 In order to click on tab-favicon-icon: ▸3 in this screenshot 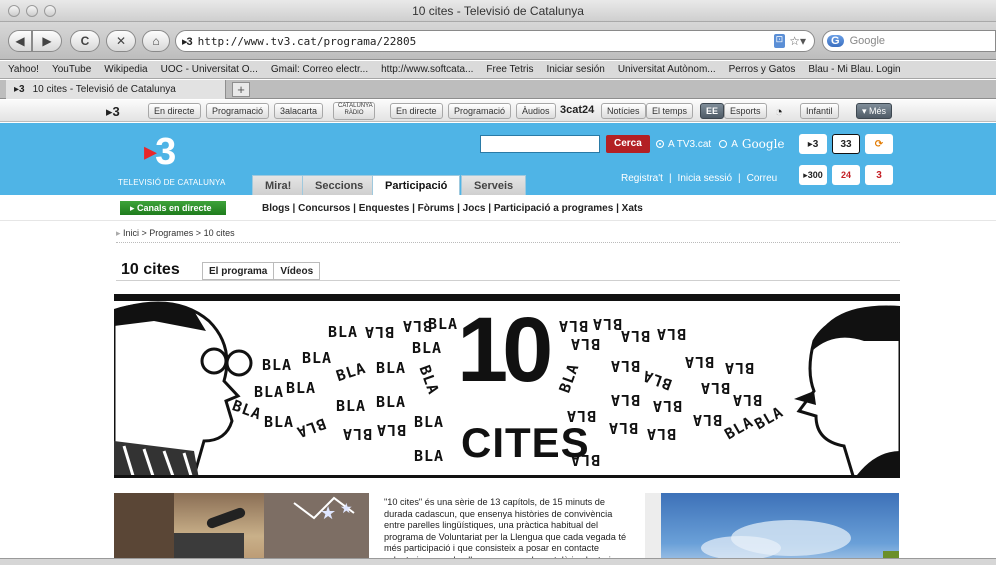, I will do `click(19, 89)`.